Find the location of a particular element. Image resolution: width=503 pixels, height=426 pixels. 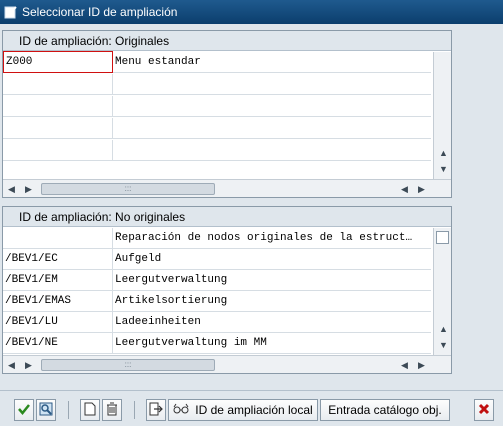

table-row: Z000 Menu estandar is located at coordinates (217, 62).